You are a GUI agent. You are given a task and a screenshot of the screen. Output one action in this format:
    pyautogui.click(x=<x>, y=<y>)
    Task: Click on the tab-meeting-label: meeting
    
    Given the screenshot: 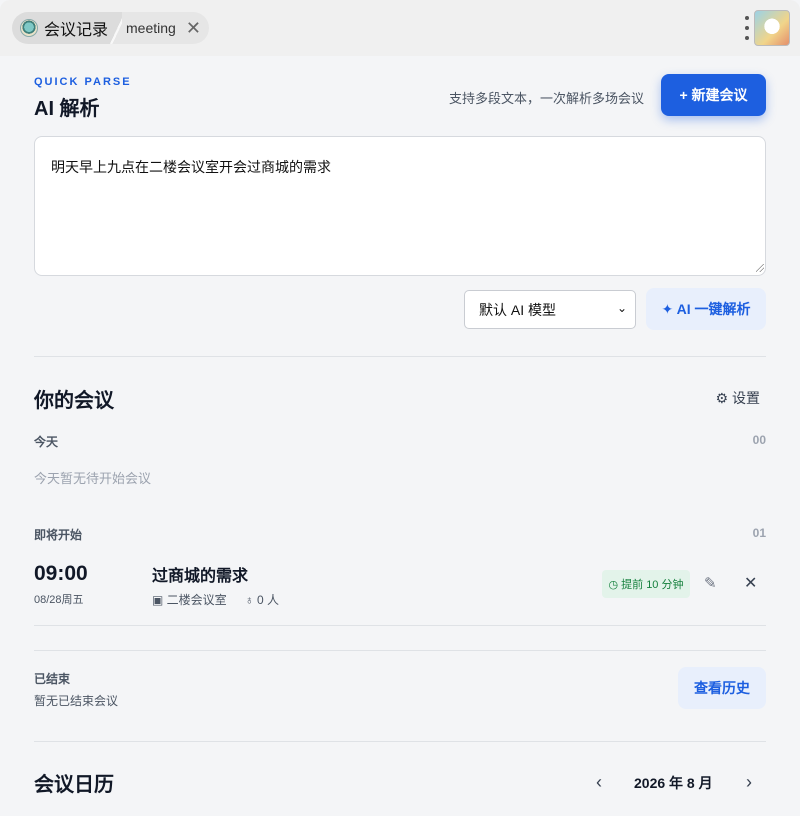 What is the action you would take?
    pyautogui.click(x=151, y=28)
    